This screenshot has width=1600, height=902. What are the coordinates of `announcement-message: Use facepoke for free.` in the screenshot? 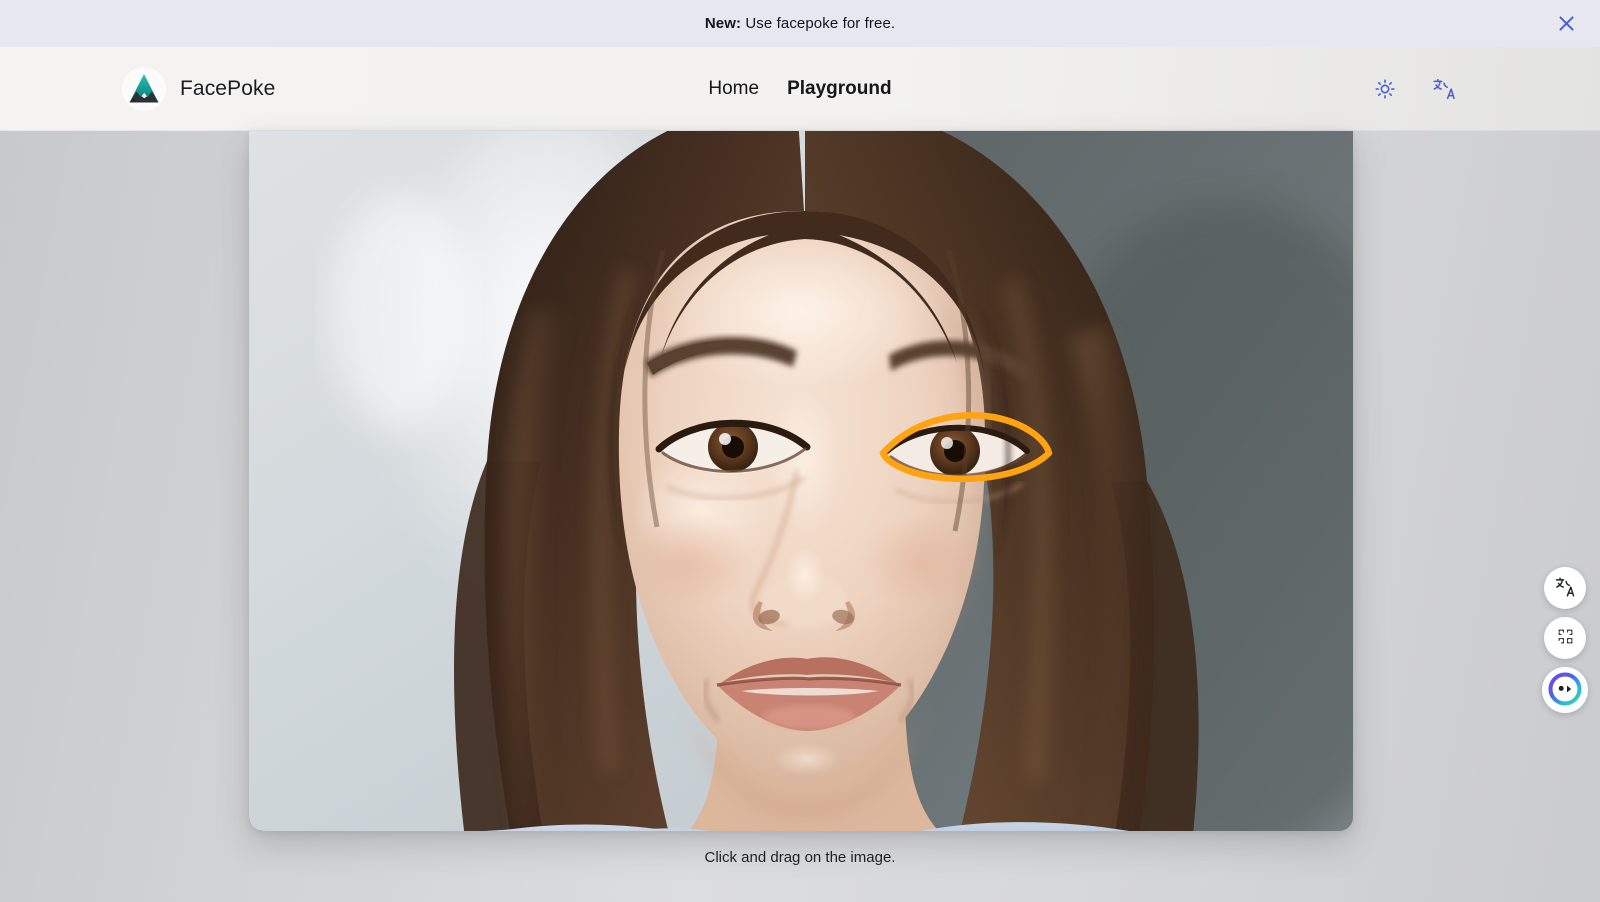 It's located at (820, 23).